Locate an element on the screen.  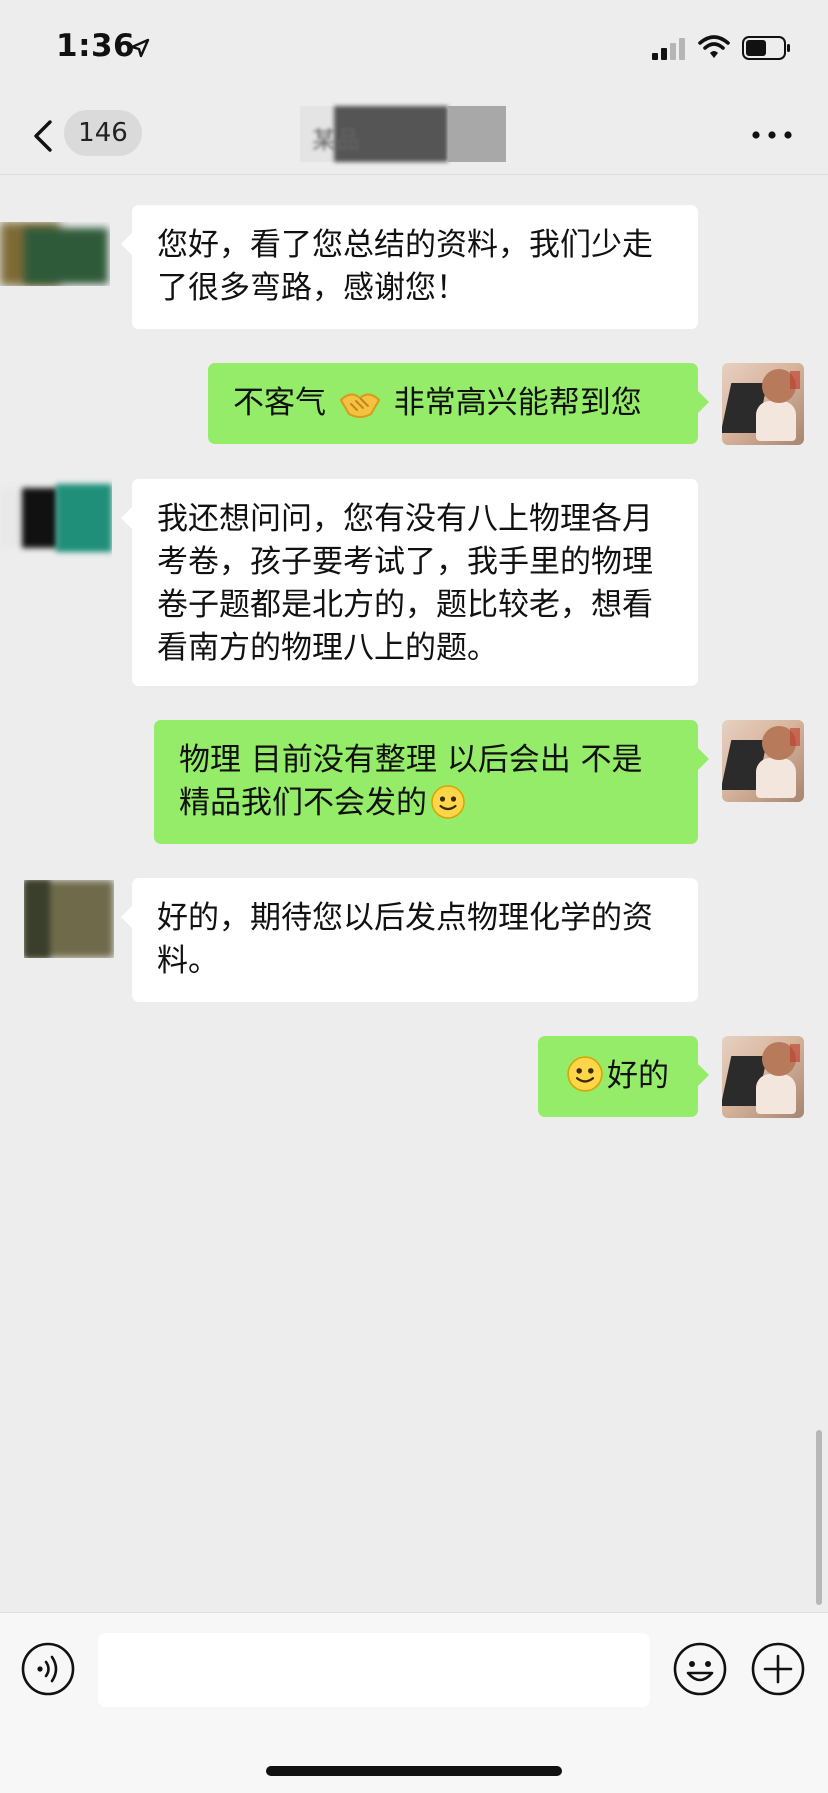
message-text: 非常高兴能帮到您 is located at coordinates (517, 403).